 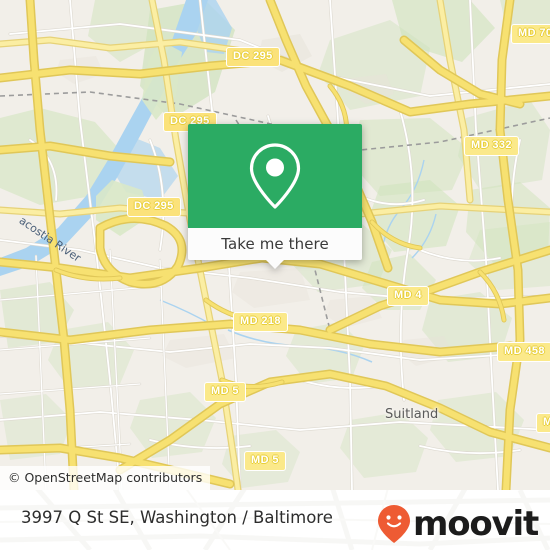 I want to click on moovit-pin-smiley-icon, so click(x=393, y=524).